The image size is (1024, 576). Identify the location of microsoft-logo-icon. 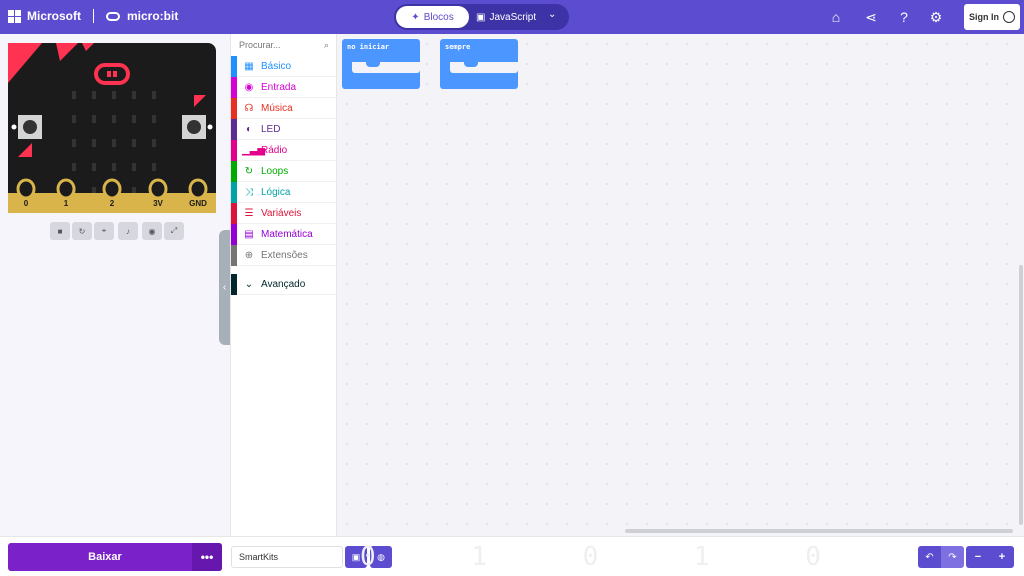
(14, 16).